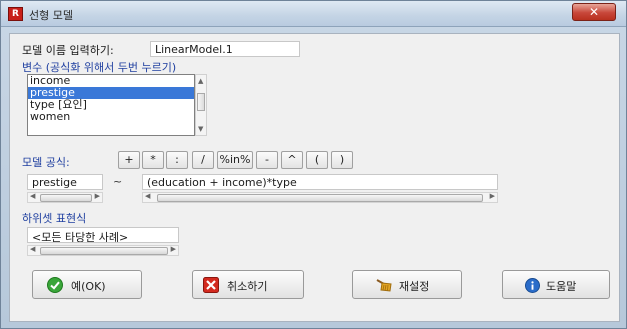 Image resolution: width=627 pixels, height=329 pixels. I want to click on model-name-input: LinearModel.1, so click(225, 49).